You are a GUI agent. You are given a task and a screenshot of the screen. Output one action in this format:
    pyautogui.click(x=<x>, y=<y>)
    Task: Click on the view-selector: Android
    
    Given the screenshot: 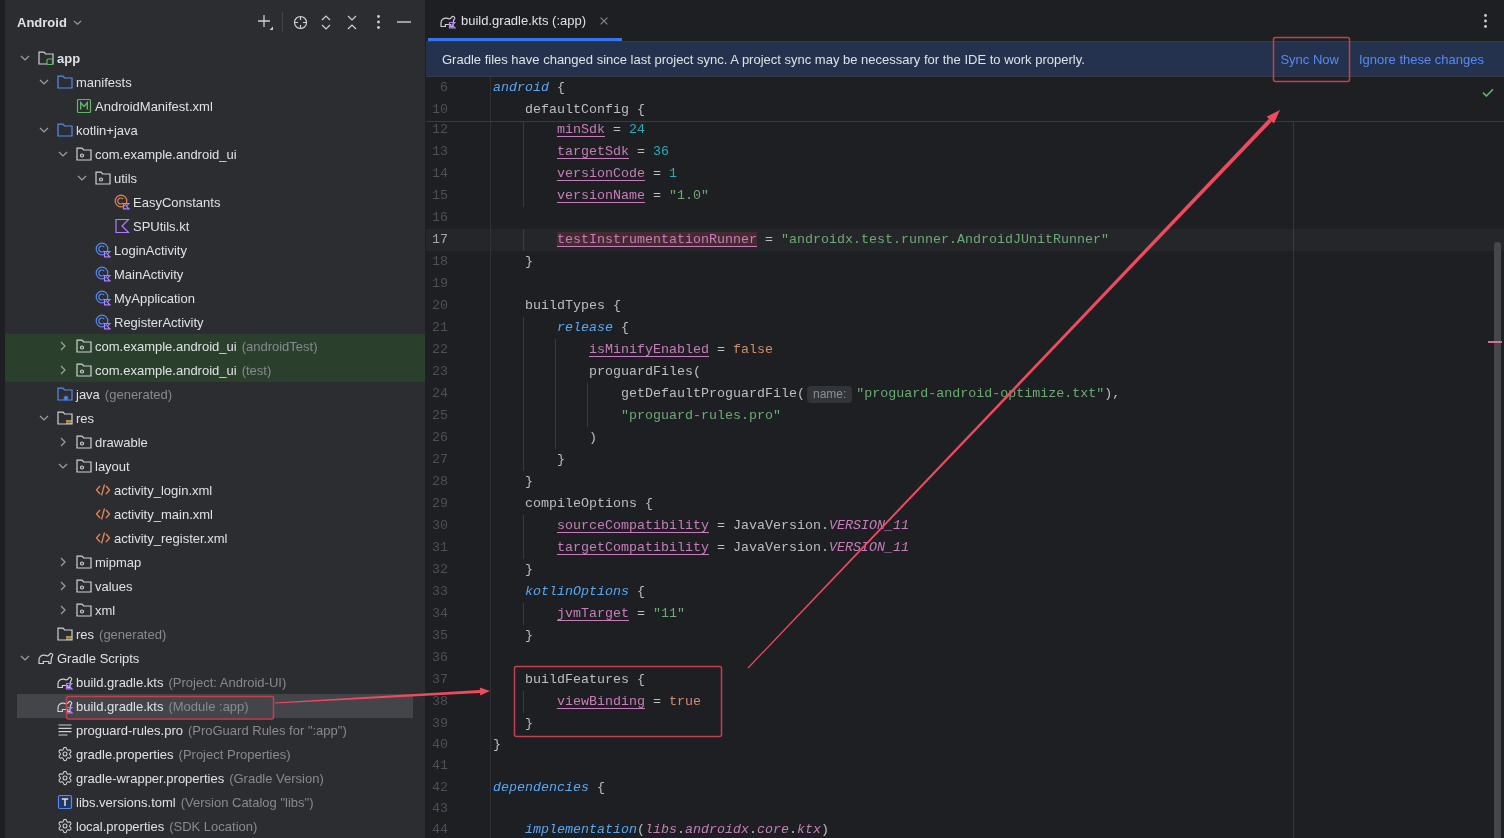 What is the action you would take?
    pyautogui.click(x=49, y=22)
    